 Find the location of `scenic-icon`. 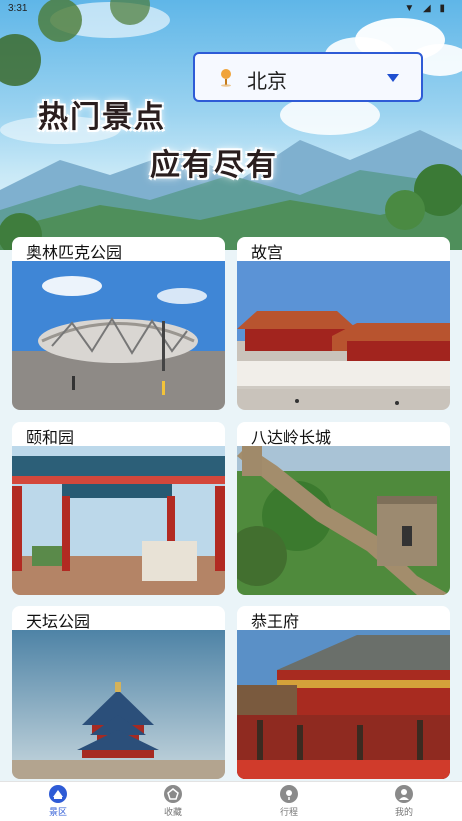

scenic-icon is located at coordinates (58, 794).